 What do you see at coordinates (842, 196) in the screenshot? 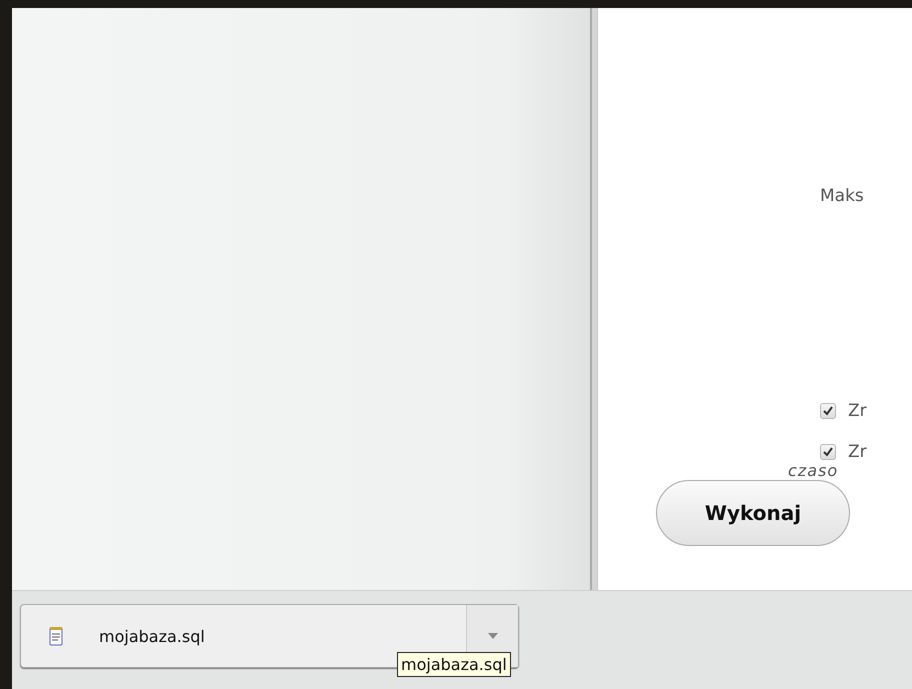
I see `field-label: Maks` at bounding box center [842, 196].